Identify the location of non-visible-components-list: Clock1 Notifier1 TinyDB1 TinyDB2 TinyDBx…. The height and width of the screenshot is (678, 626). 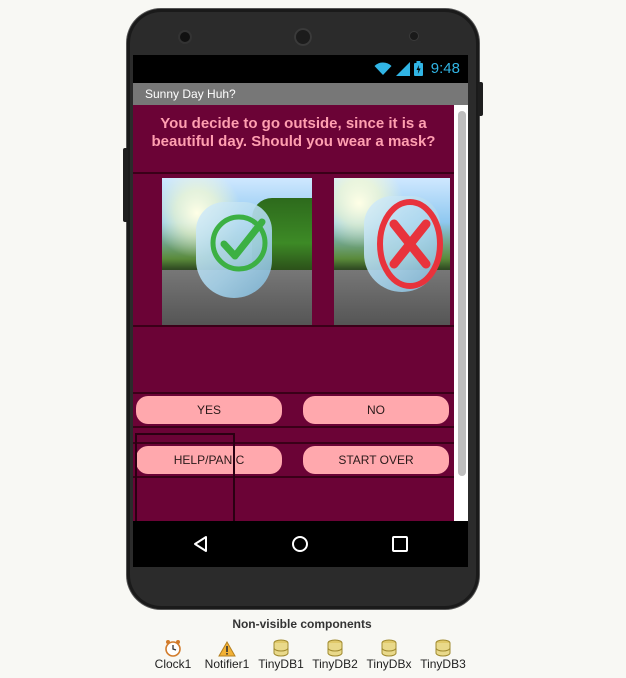
(308, 654).